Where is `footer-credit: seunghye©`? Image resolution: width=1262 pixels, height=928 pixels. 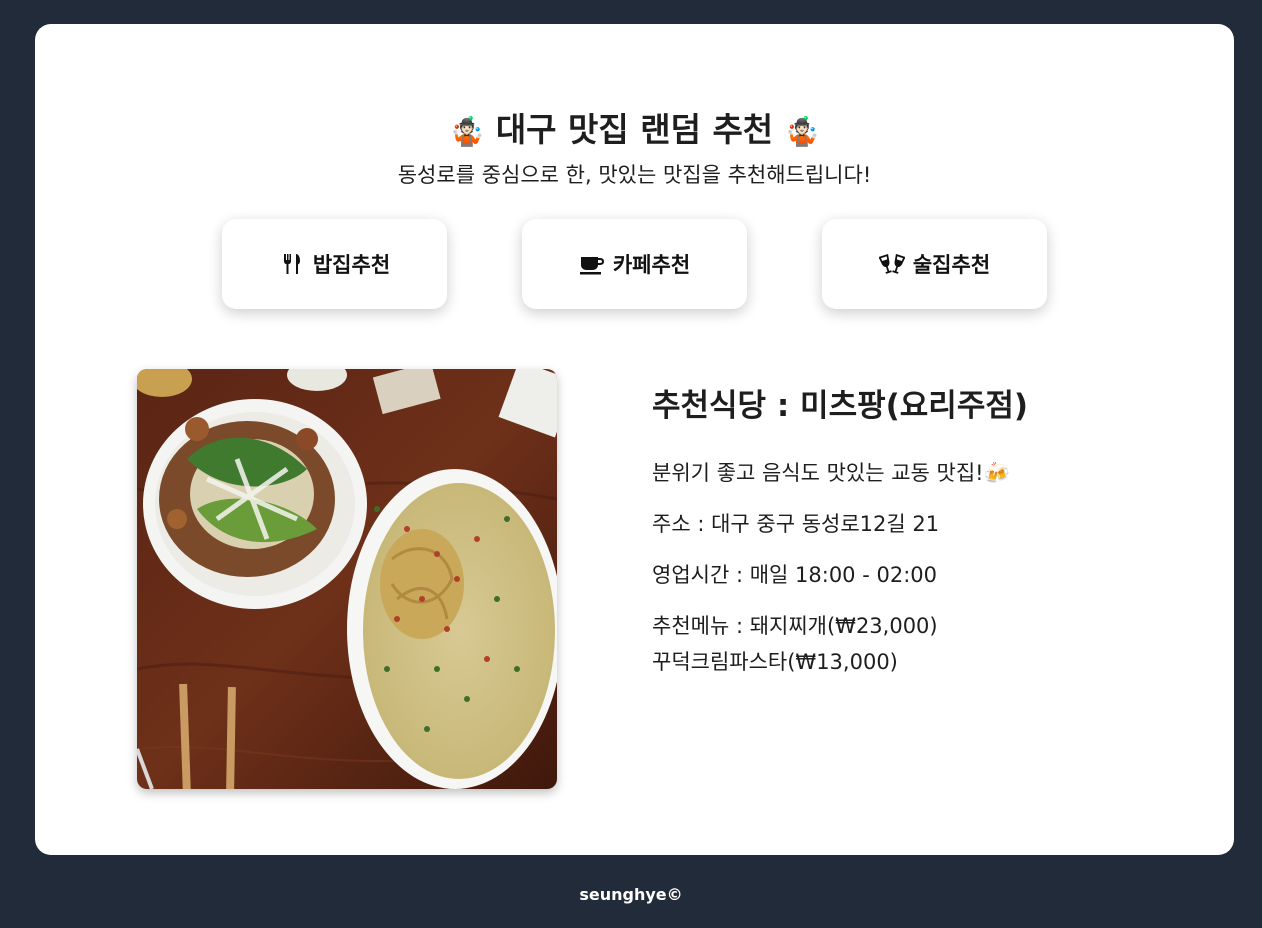 footer-credit: seunghye© is located at coordinates (631, 894).